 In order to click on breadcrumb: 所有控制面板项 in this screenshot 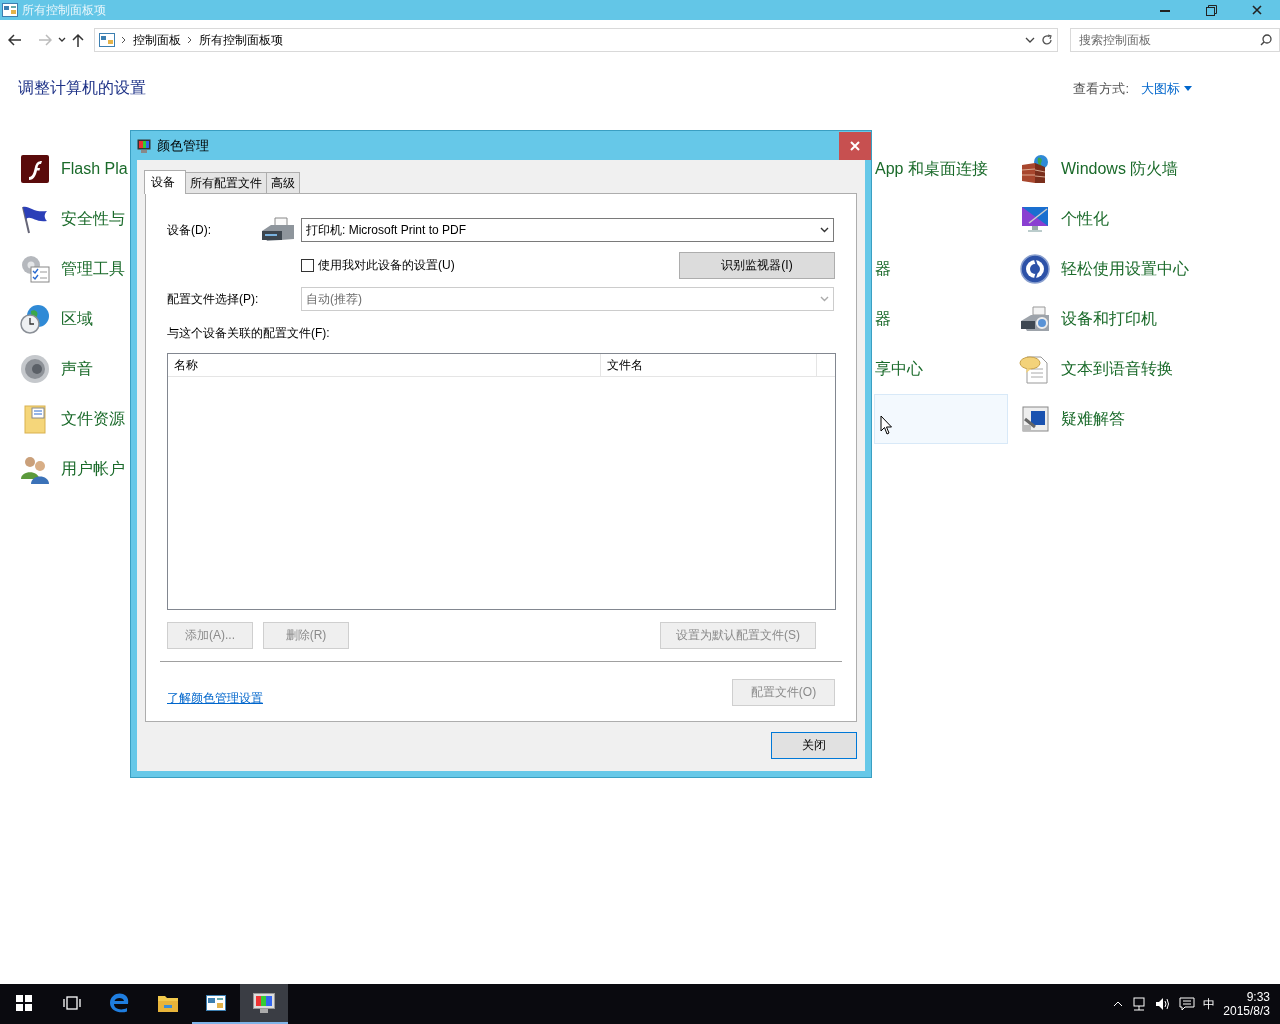, I will do `click(241, 40)`.